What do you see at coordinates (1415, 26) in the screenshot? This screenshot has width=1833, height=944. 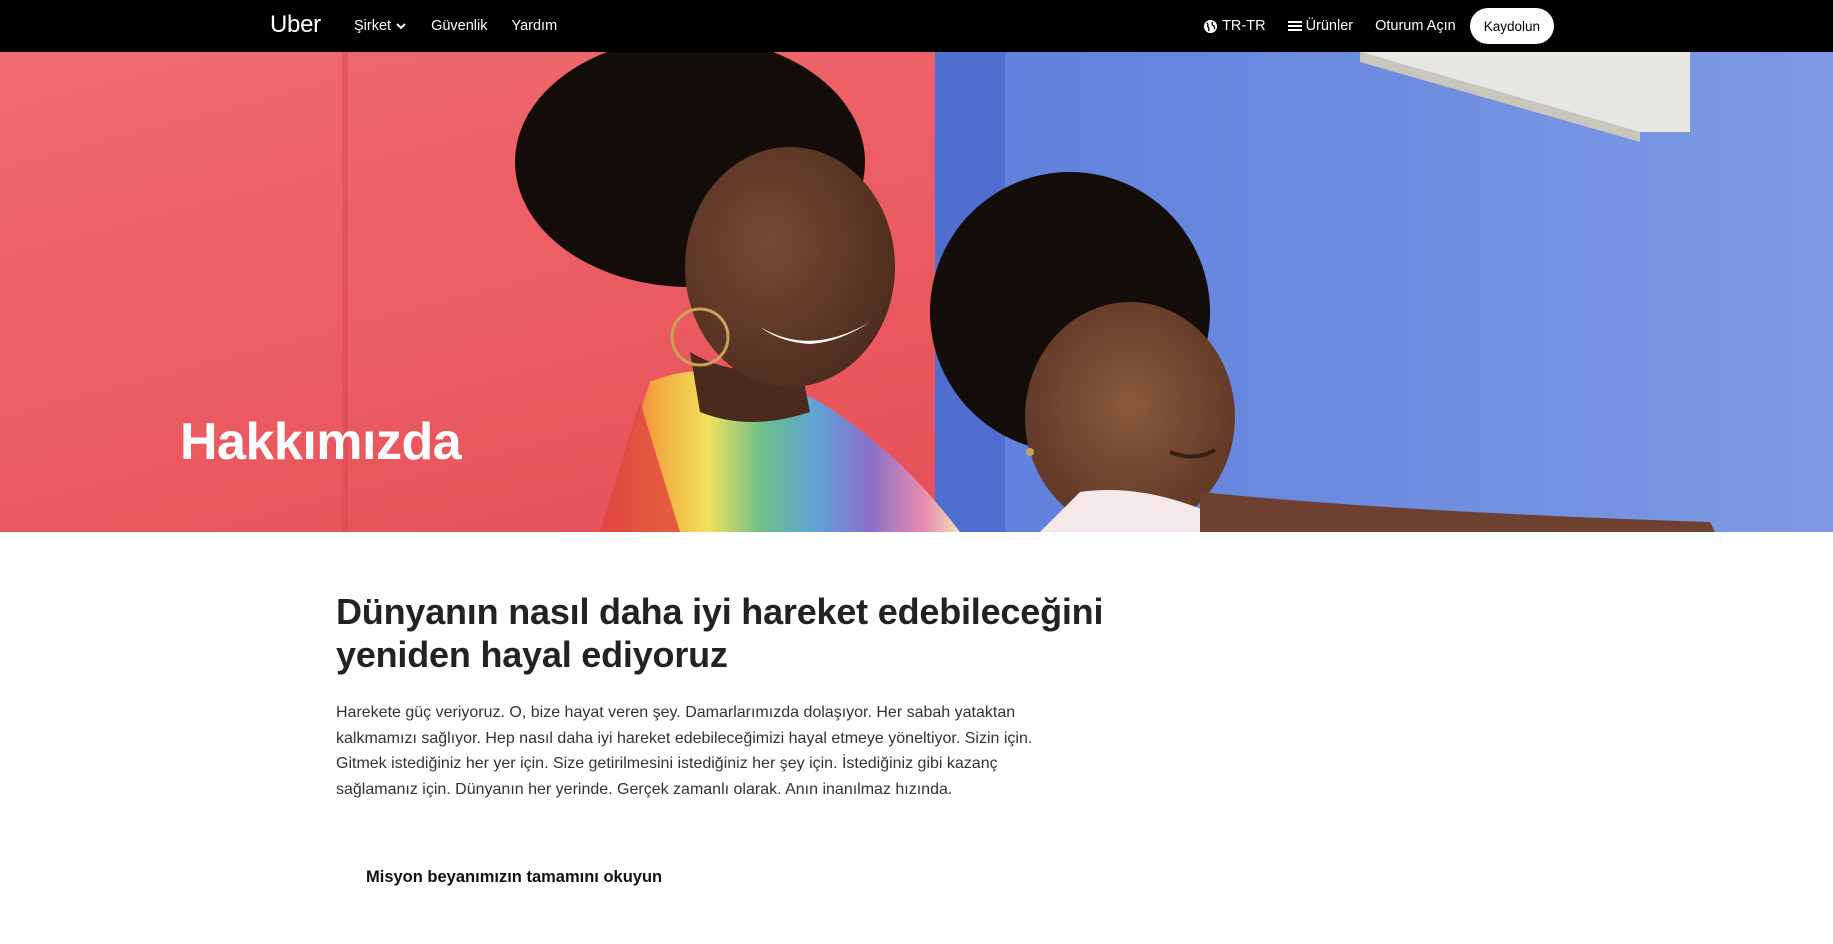 I see `login-link: Oturum Açın` at bounding box center [1415, 26].